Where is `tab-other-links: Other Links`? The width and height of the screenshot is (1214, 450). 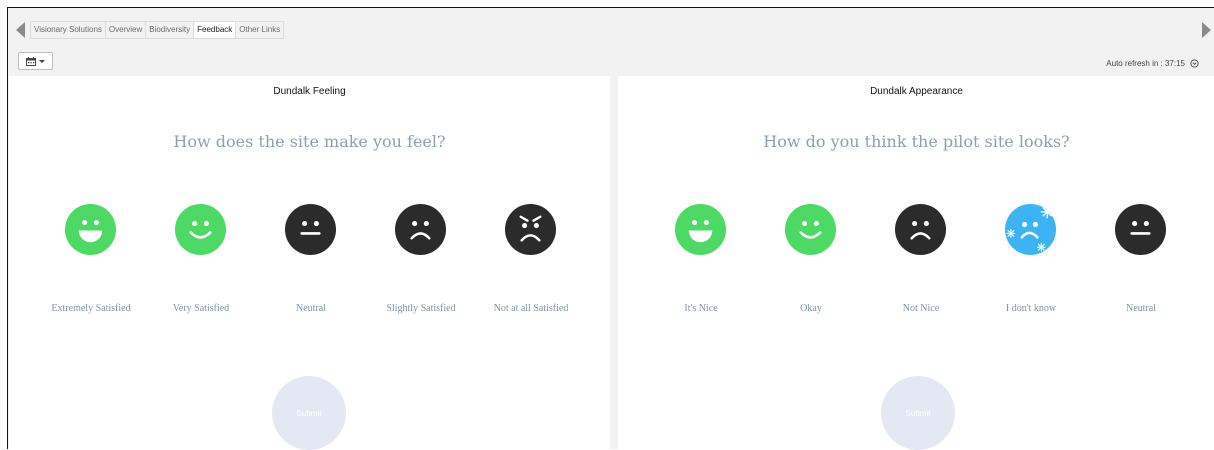 tab-other-links: Other Links is located at coordinates (260, 30).